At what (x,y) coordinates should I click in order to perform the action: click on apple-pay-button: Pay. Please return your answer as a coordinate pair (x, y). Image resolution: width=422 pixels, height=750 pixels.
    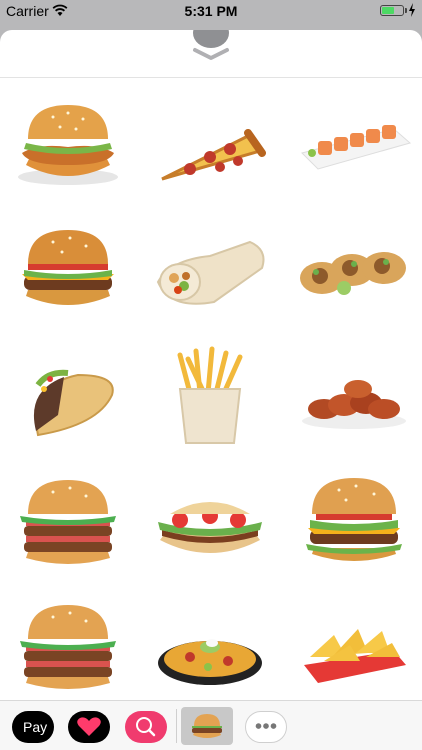
    Looking at the image, I should click on (33, 727).